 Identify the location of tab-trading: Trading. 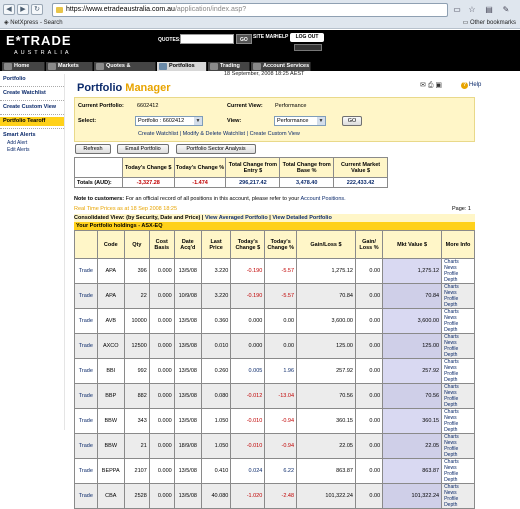
(229, 66).